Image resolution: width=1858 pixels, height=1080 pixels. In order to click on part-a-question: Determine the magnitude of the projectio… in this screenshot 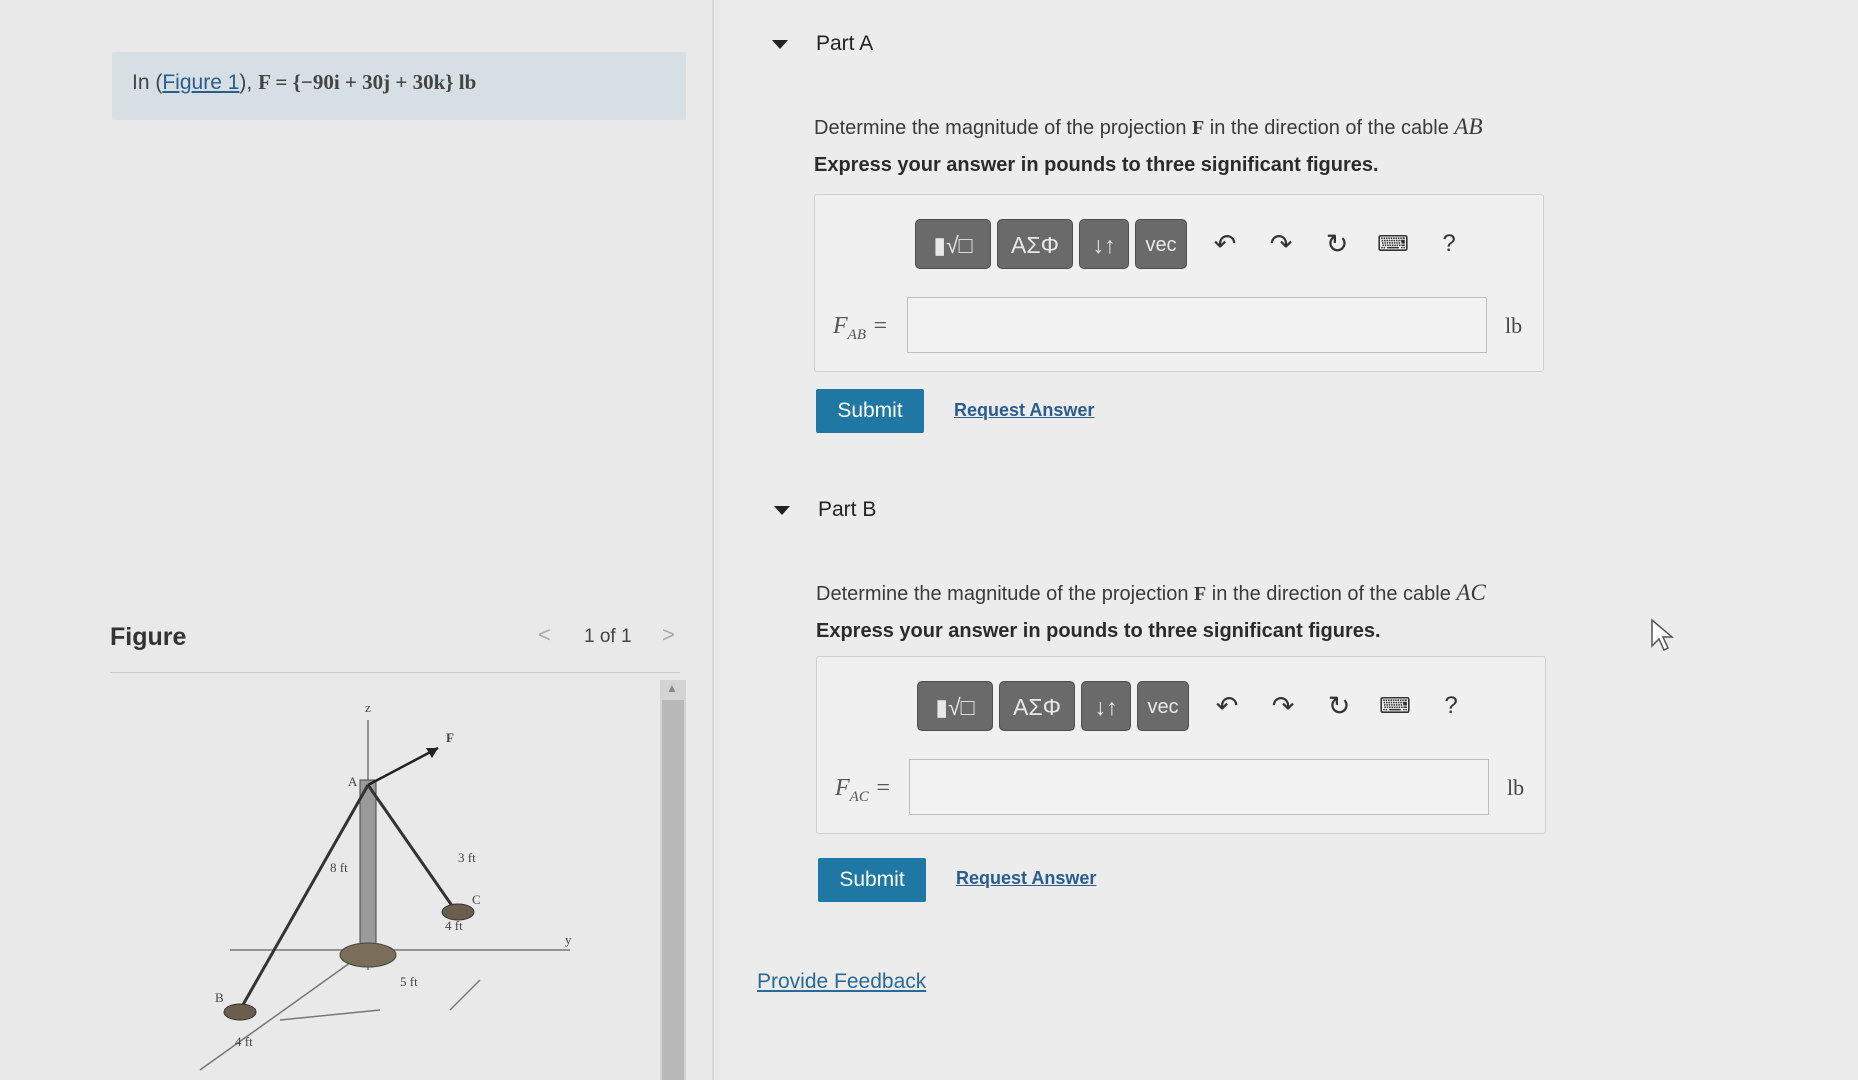, I will do `click(1148, 127)`.